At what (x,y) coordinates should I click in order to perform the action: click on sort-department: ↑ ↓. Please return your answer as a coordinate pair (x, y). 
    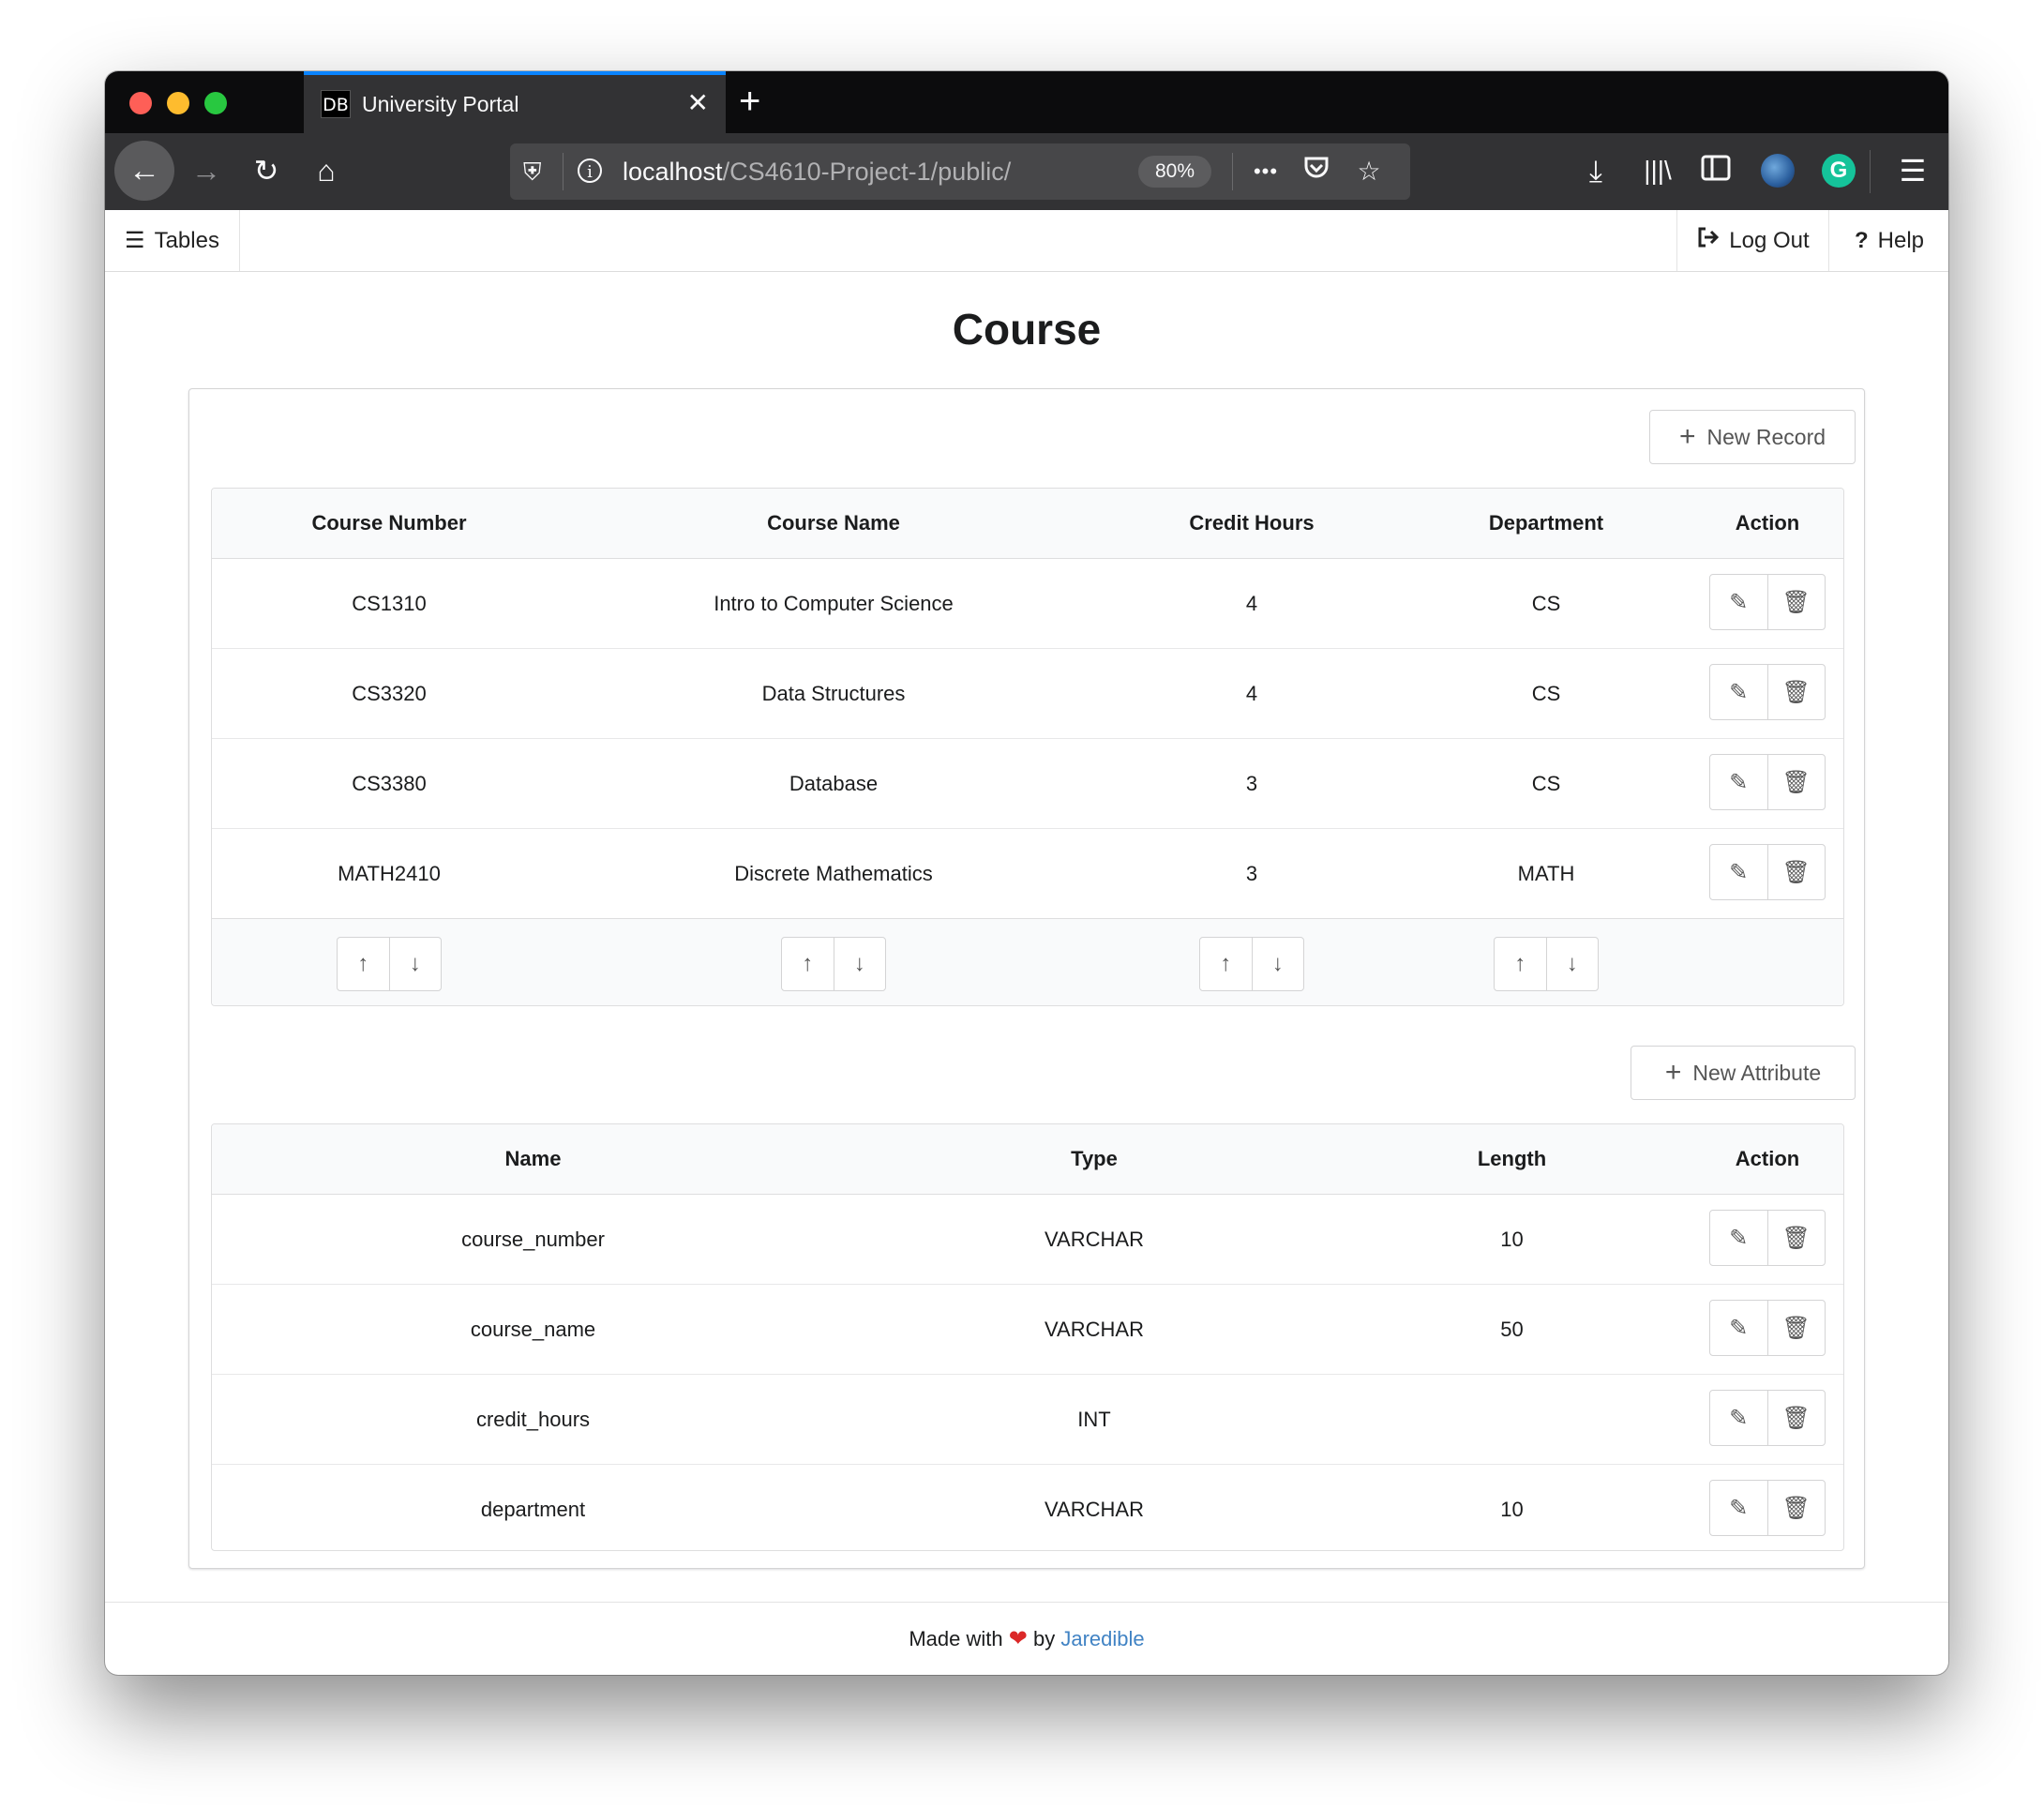
    Looking at the image, I should click on (1546, 964).